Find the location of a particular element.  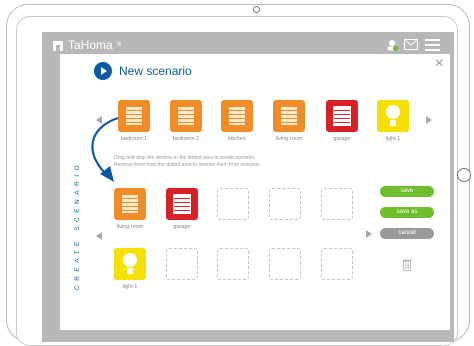

carousel-next-arrow is located at coordinates (429, 120).